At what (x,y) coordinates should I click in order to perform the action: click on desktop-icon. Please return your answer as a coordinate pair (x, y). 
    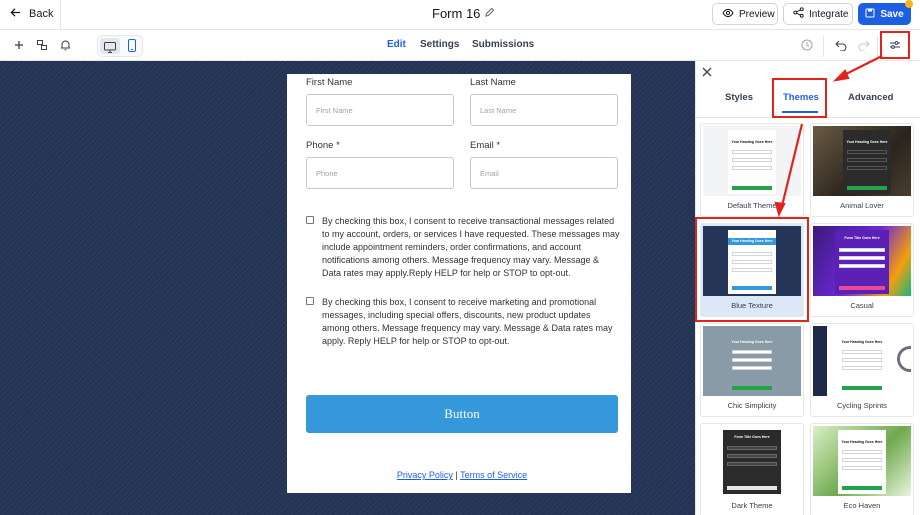
    Looking at the image, I should click on (110, 49).